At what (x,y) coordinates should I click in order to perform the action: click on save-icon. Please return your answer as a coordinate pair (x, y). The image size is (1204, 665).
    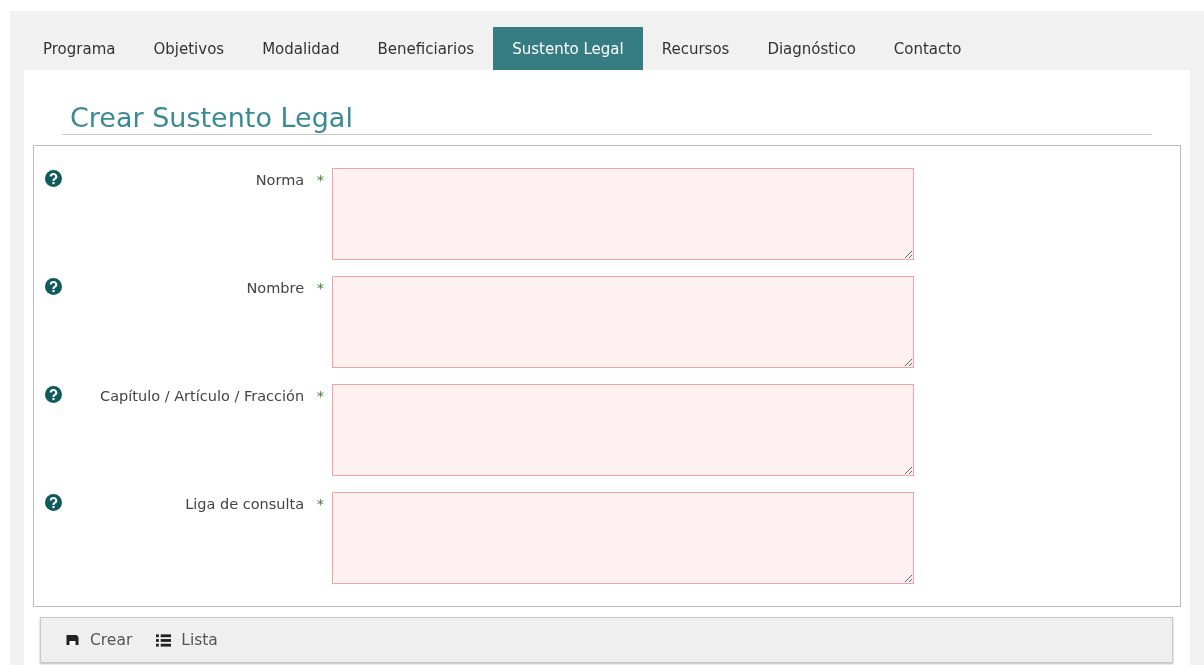
    Looking at the image, I should click on (72, 640).